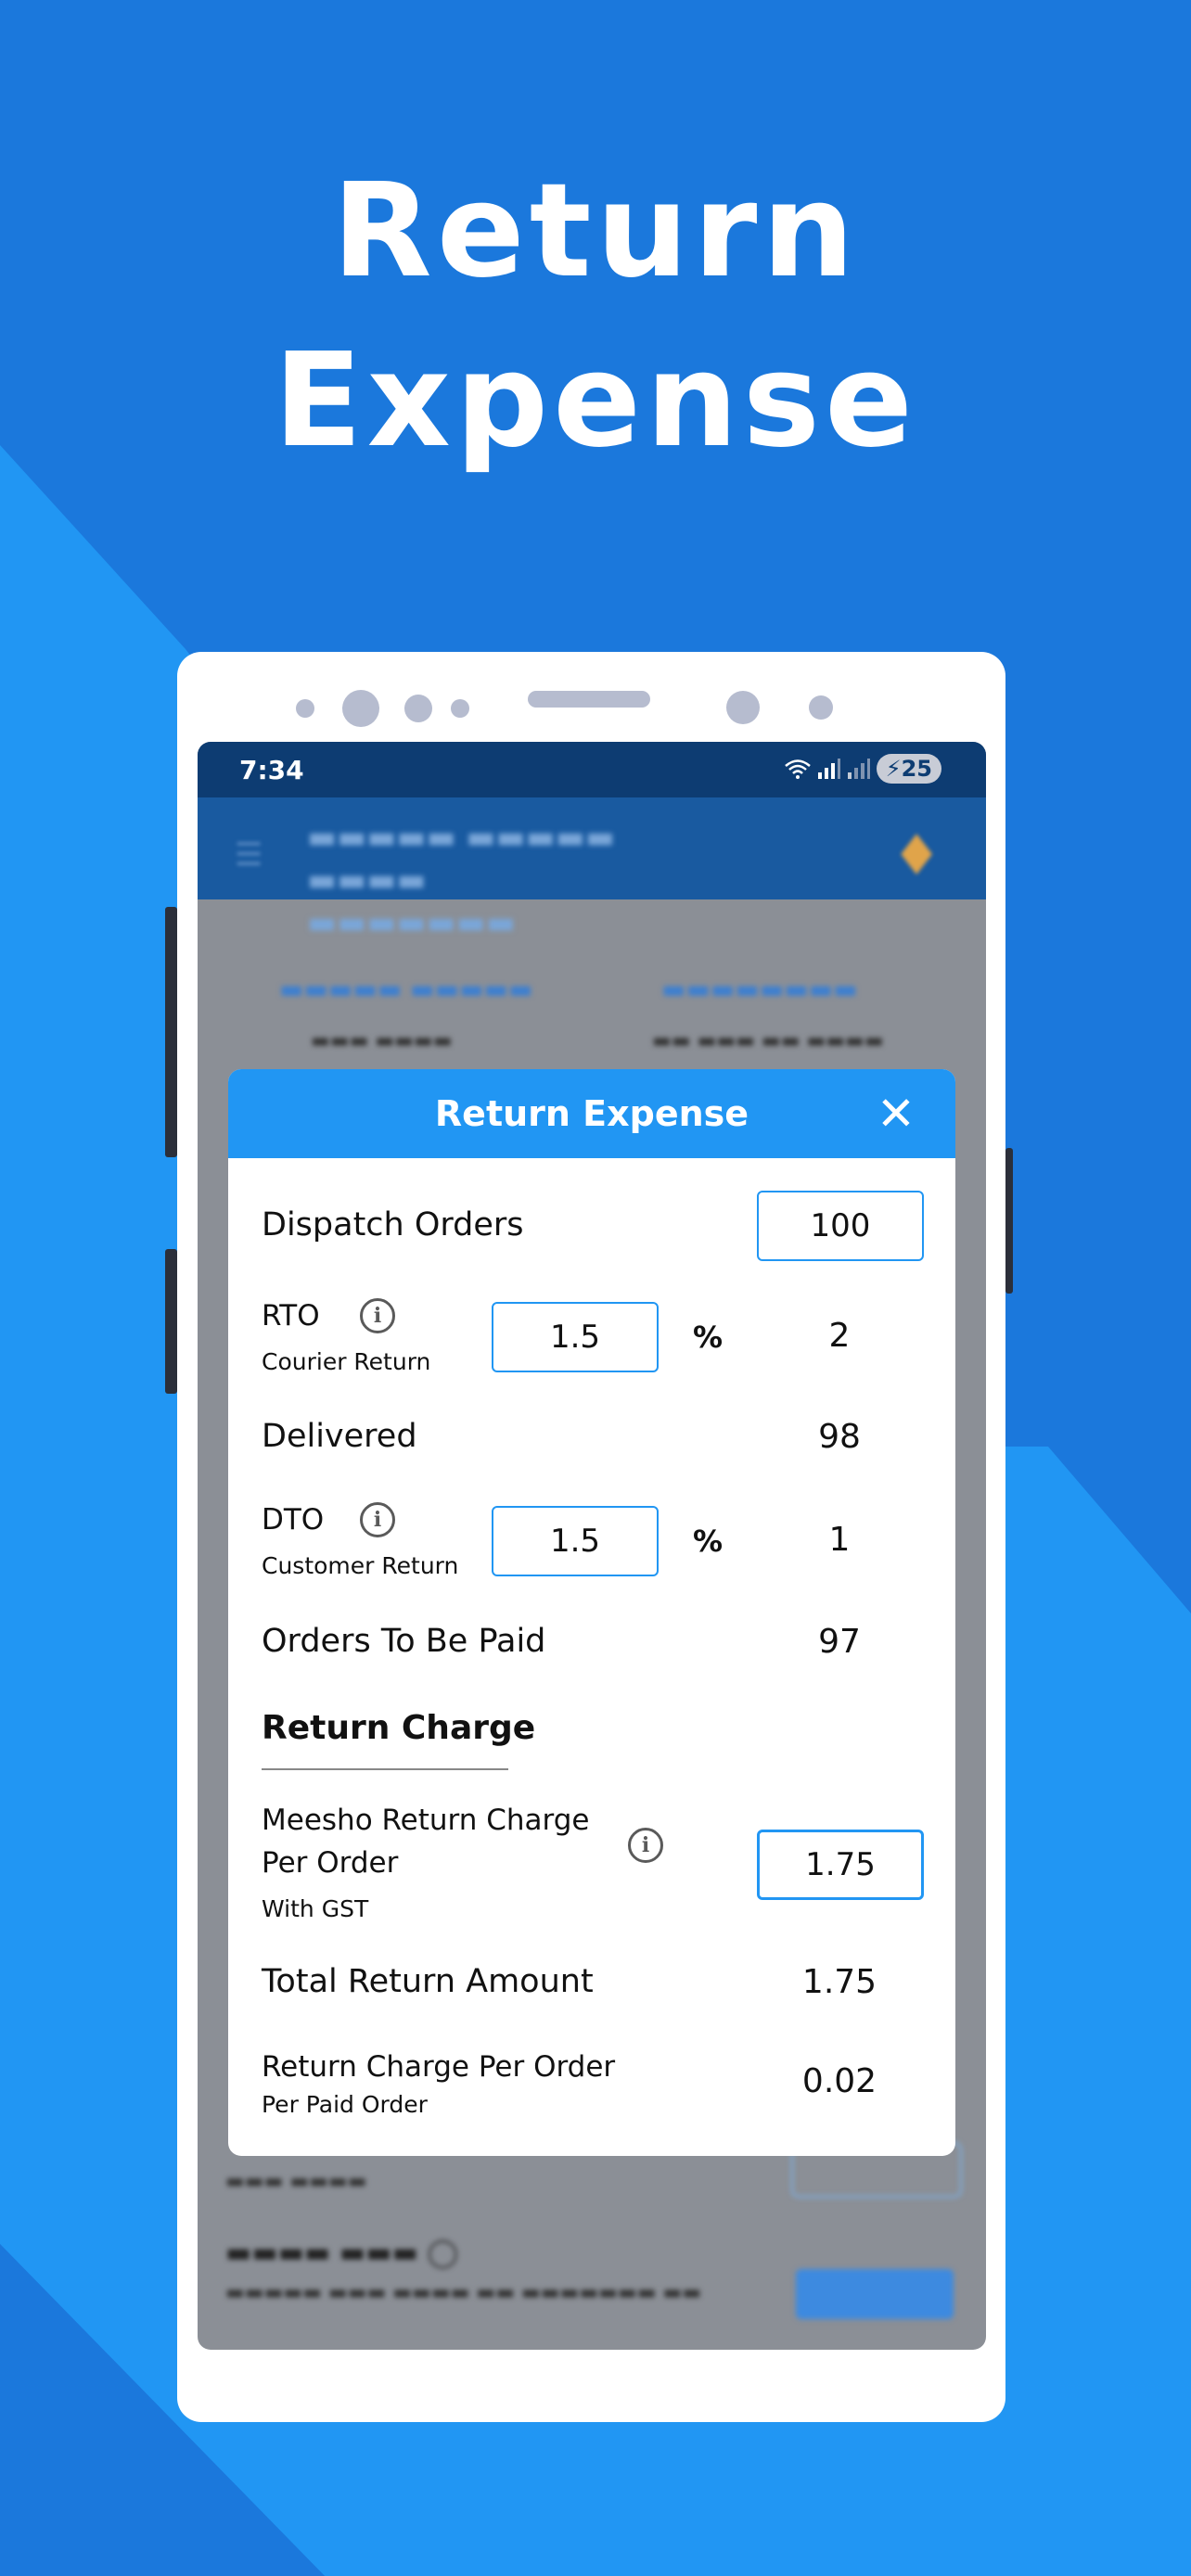 Image resolution: width=1191 pixels, height=2576 pixels. What do you see at coordinates (595, 232) in the screenshot?
I see `hero-title-line-1: Return` at bounding box center [595, 232].